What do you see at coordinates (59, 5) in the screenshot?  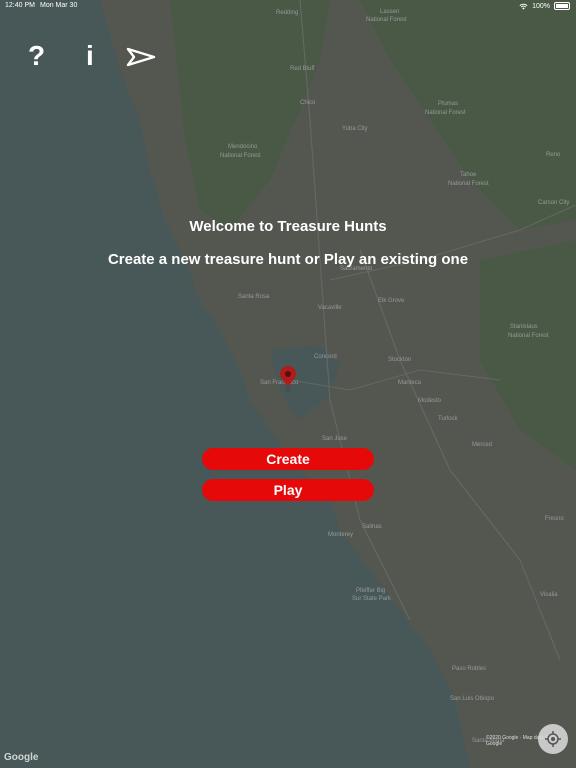 I see `status-date: Mon Mar 30` at bounding box center [59, 5].